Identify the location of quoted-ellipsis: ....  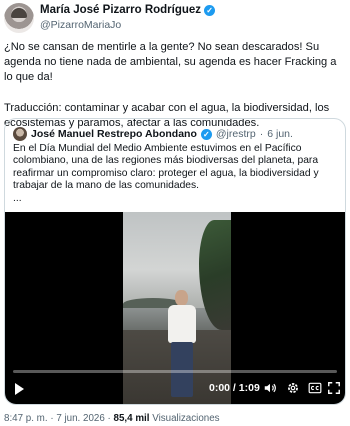
(17, 198).